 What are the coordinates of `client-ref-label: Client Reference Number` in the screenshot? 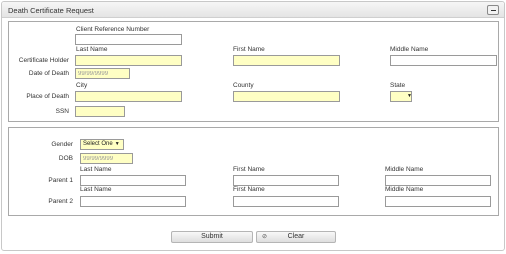 It's located at (113, 29).